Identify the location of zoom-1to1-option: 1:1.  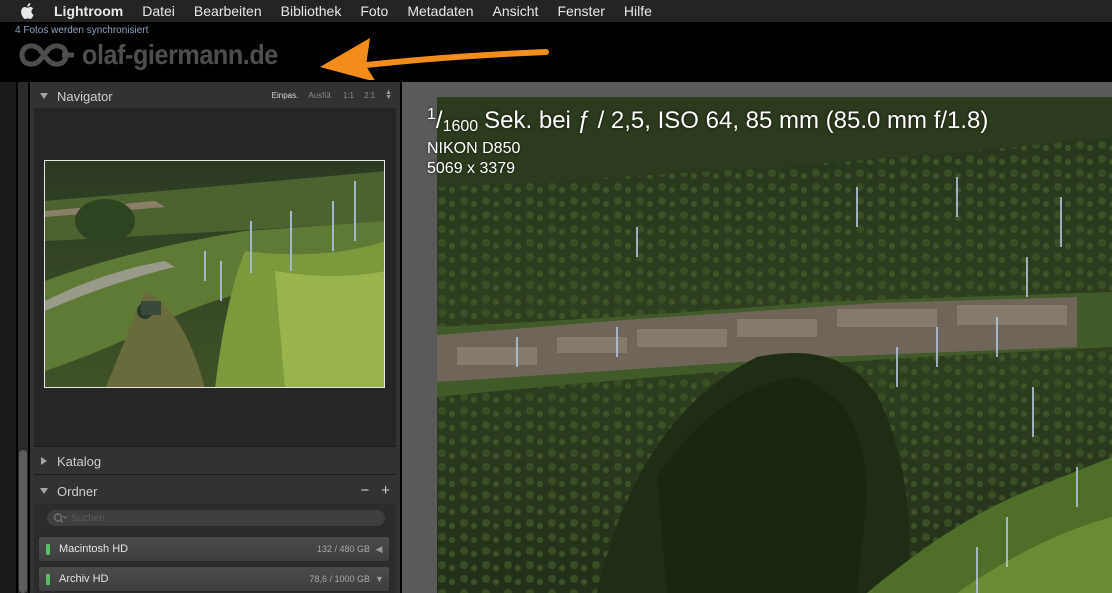
(348, 95).